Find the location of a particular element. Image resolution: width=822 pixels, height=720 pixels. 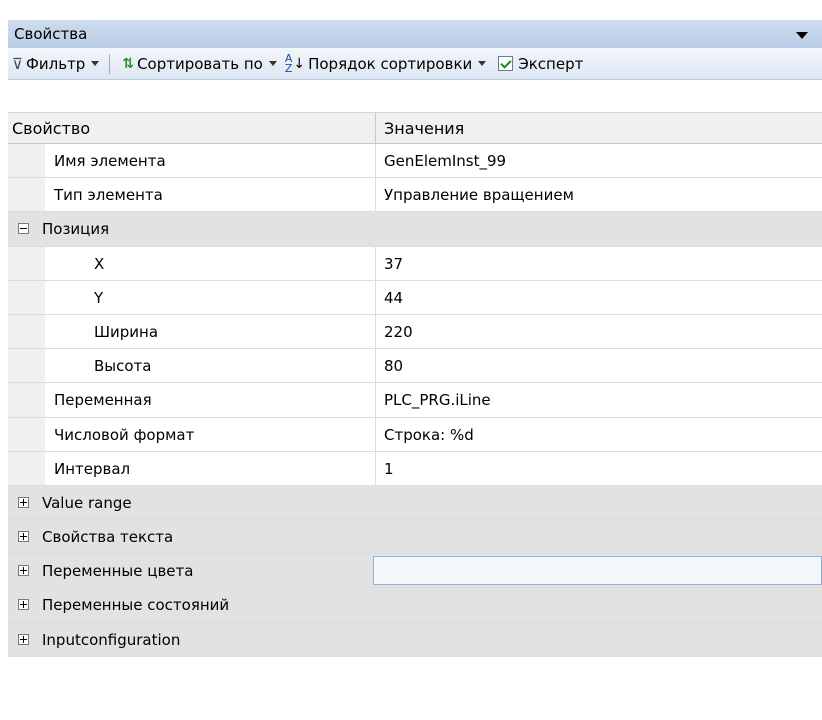

grid-header: Свойство Значения is located at coordinates (415, 128).